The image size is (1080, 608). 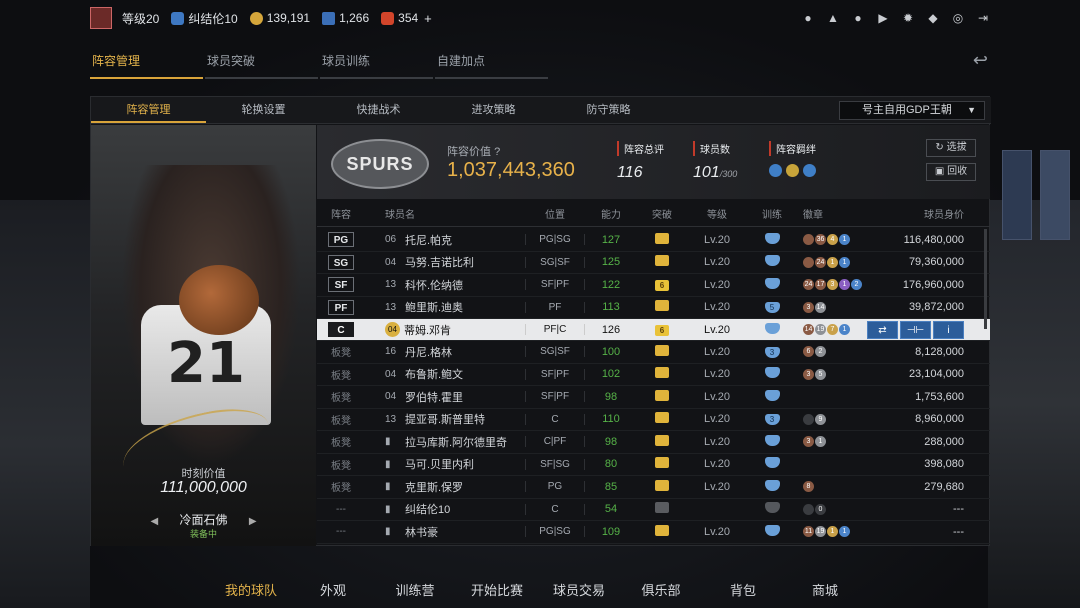 What do you see at coordinates (825, 589) in the screenshot?
I see `nav-shop: 商城` at bounding box center [825, 589].